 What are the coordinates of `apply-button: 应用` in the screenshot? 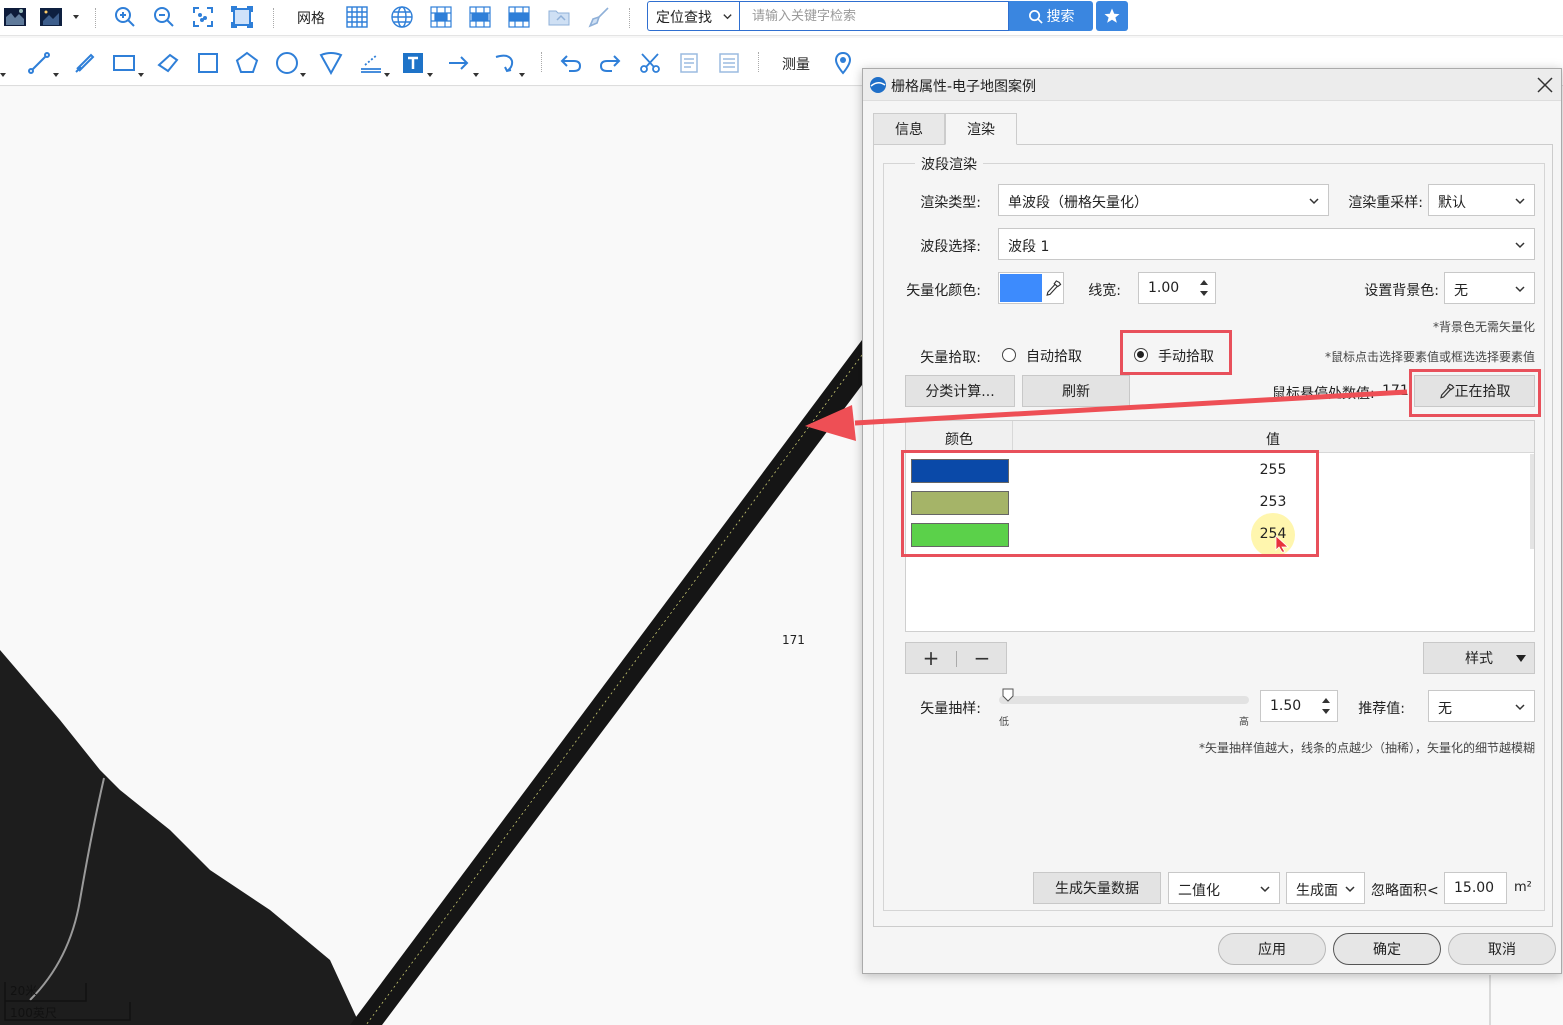 It's located at (1272, 949).